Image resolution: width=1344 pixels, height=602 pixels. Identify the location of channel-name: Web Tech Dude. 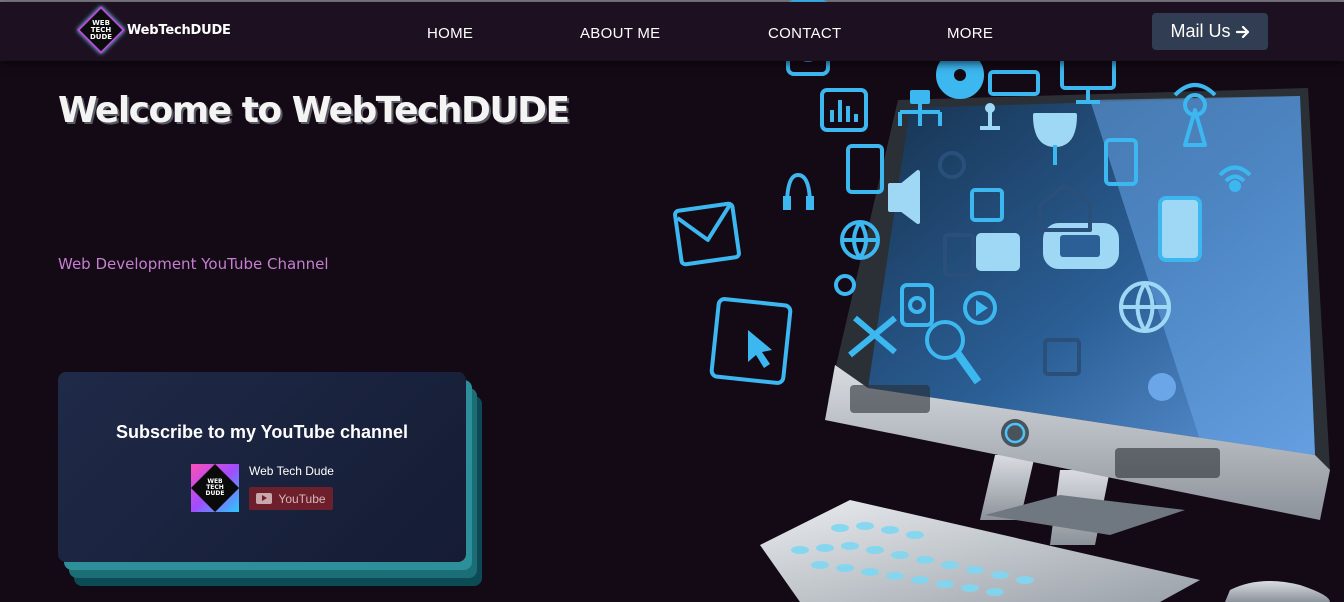
(291, 471).